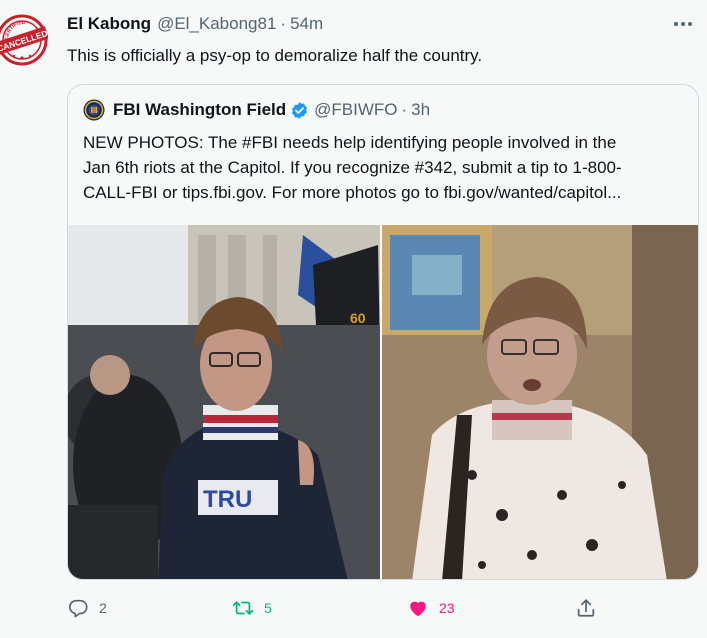 This screenshot has width=707, height=638. Describe the element at coordinates (418, 609) in the screenshot. I see `heart-icon` at that location.